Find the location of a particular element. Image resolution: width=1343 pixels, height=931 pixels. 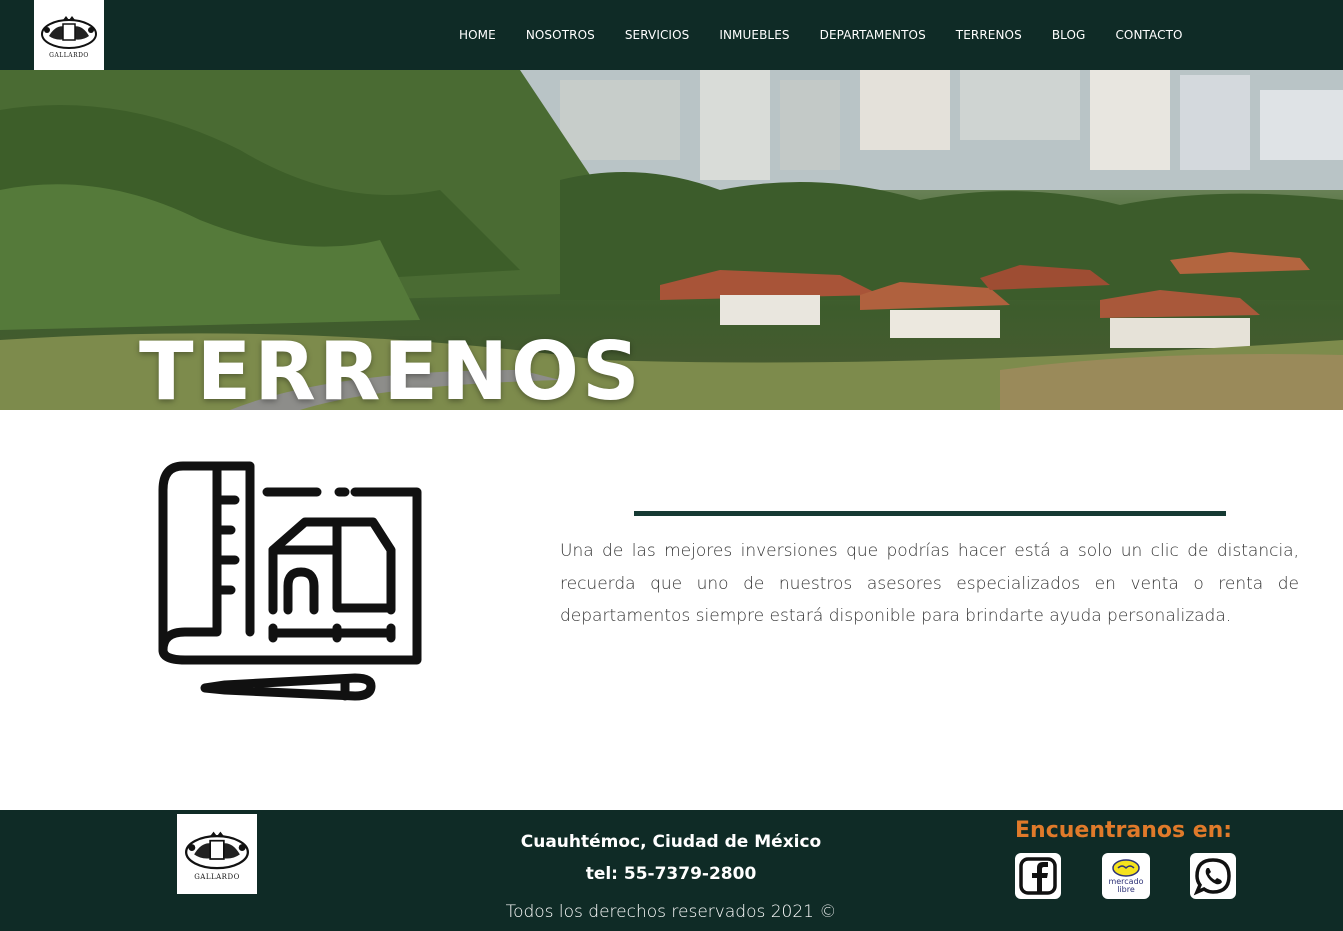

nav-item-blog: BLOG is located at coordinates (1069, 35).